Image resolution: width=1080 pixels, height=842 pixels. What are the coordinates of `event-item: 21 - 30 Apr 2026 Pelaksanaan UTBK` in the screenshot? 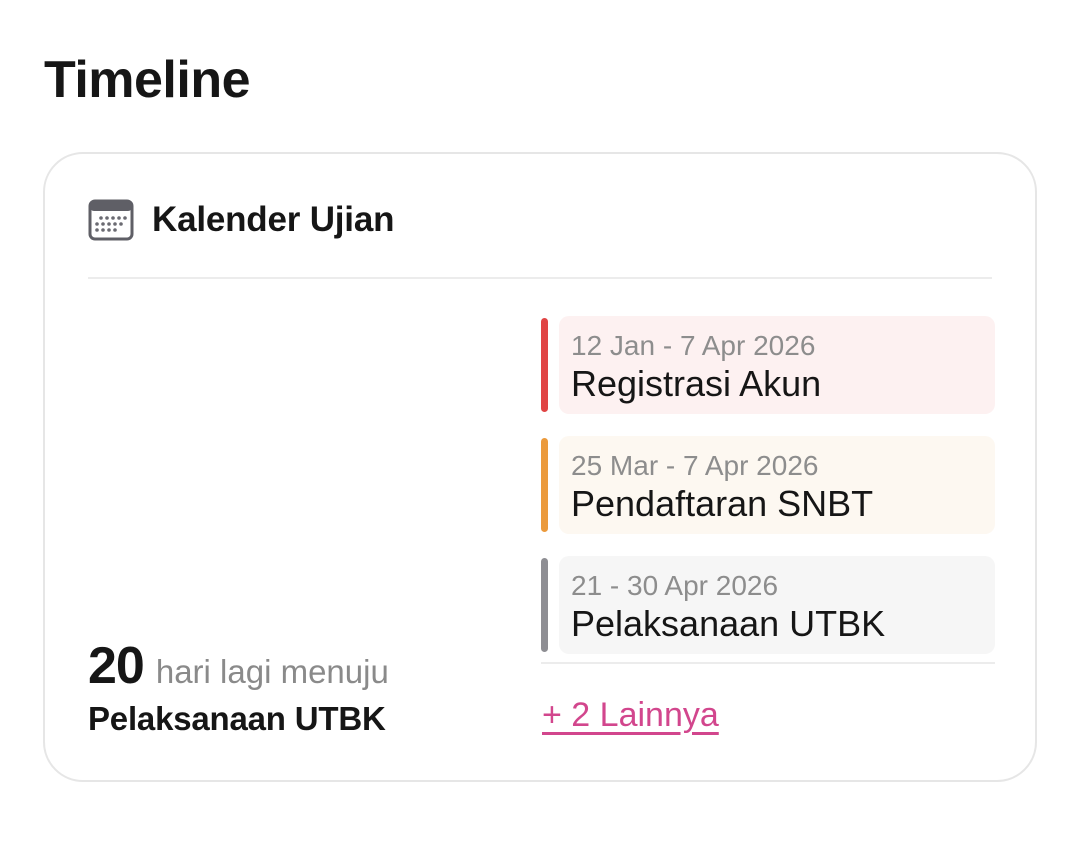 It's located at (768, 605).